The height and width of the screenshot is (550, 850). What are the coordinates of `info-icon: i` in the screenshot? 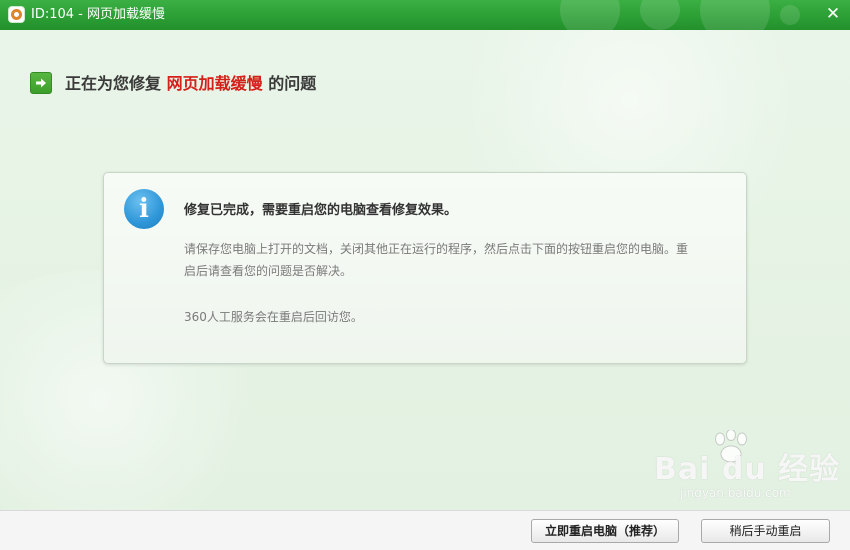 It's located at (144, 209).